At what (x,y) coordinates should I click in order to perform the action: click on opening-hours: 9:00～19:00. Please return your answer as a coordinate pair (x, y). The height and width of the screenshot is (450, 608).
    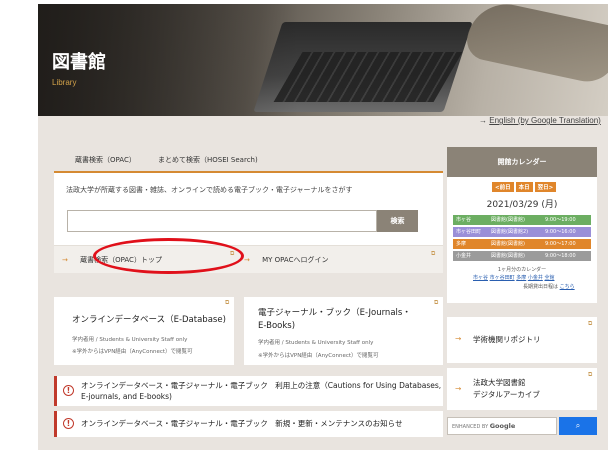
    Looking at the image, I should click on (560, 220).